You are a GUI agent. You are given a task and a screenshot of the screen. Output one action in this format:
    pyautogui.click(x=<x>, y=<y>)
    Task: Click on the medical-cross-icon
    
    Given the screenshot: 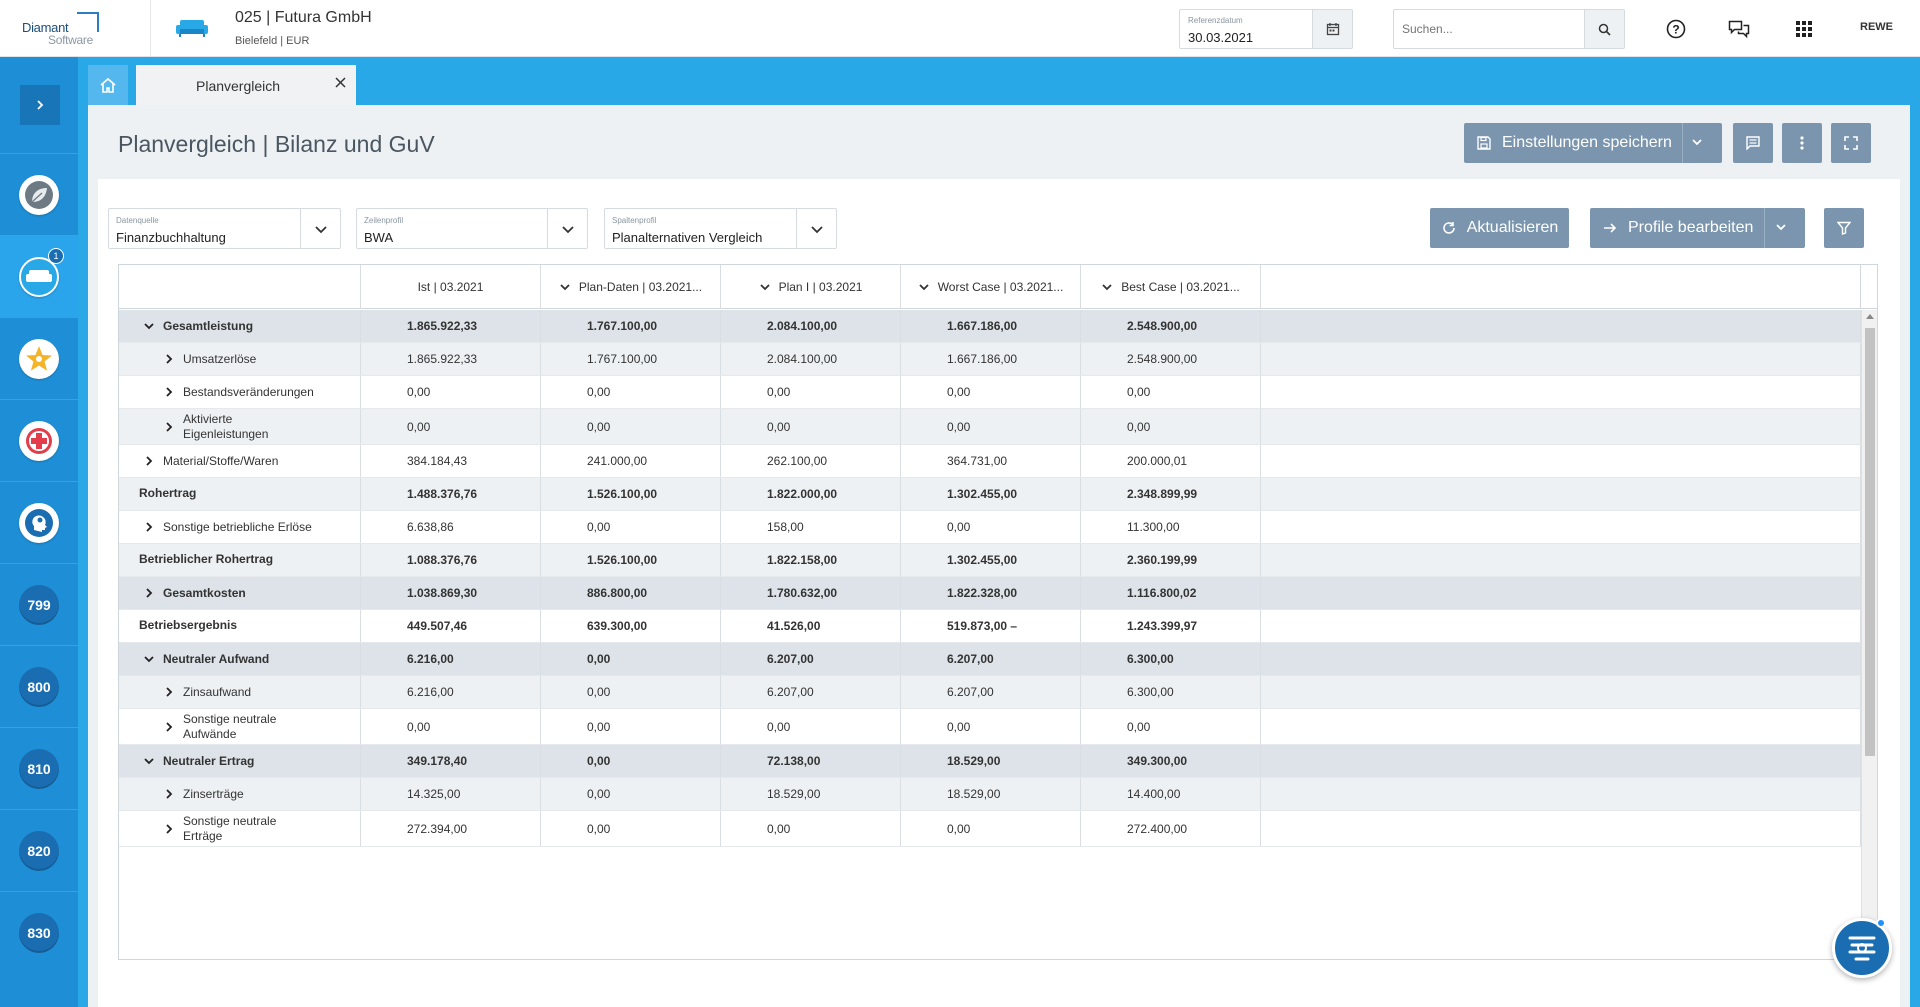 What is the action you would take?
    pyautogui.click(x=39, y=440)
    